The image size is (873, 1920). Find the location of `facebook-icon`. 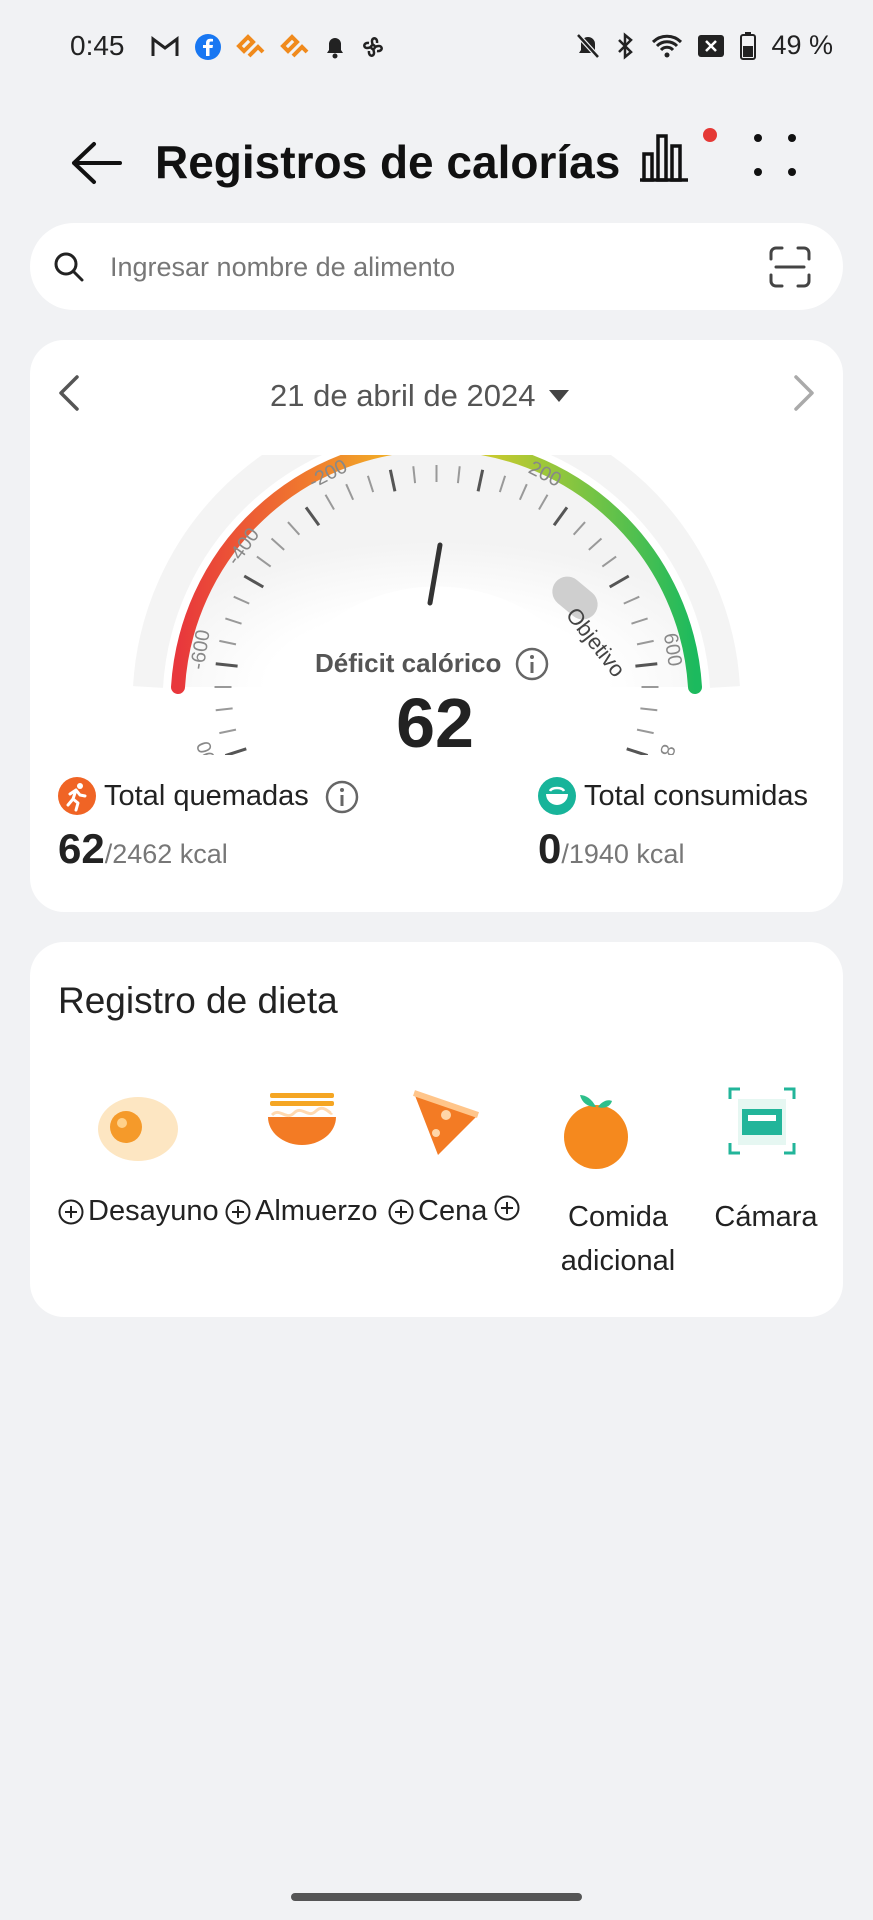

facebook-icon is located at coordinates (208, 47).